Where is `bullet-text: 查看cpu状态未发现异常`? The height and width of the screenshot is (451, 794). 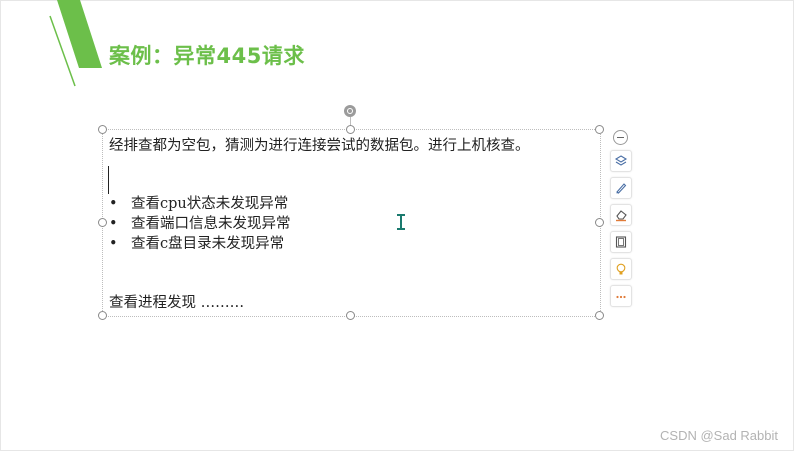 bullet-text: 查看cpu状态未发现异常 is located at coordinates (210, 204).